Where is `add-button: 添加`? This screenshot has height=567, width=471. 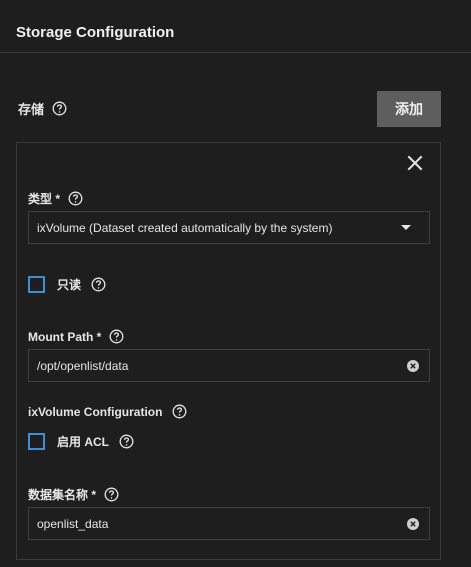
add-button: 添加 is located at coordinates (409, 109).